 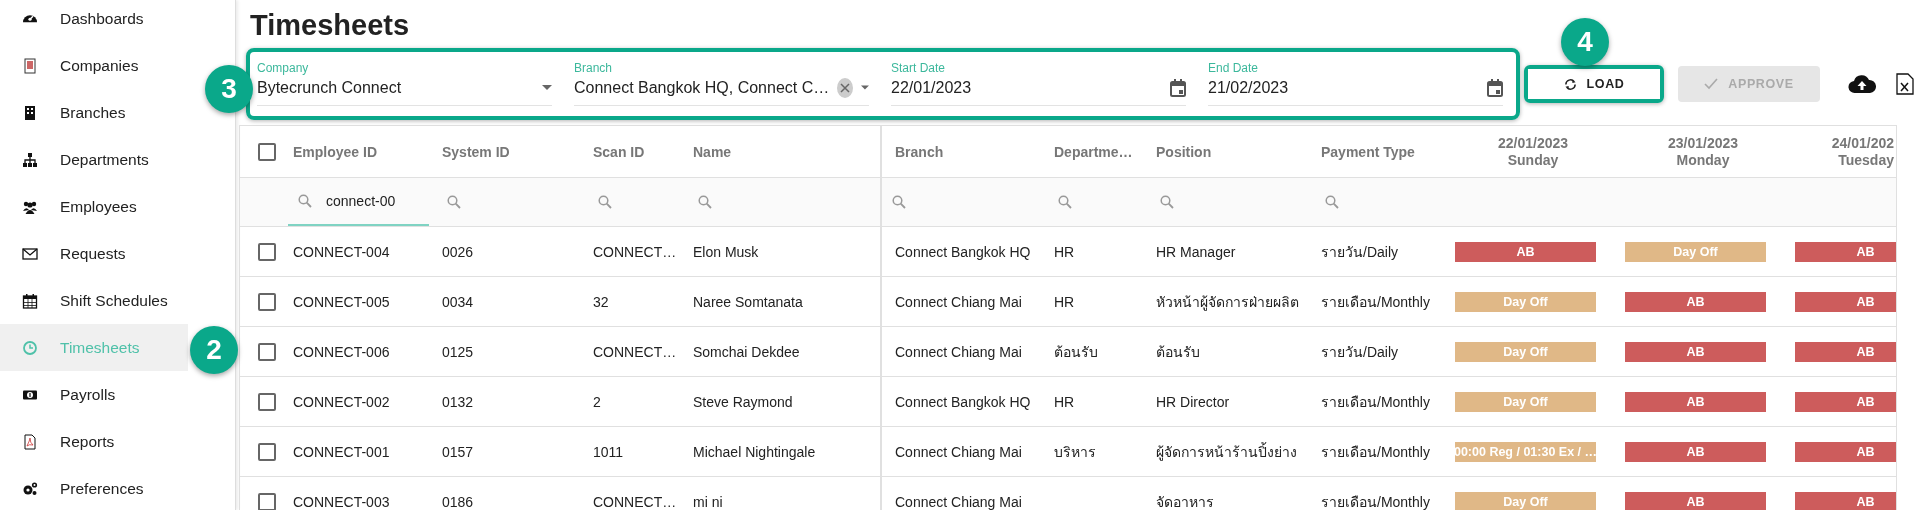 What do you see at coordinates (1226, 452) in the screenshot?
I see `table-cell-text: ผู้จัดการหน้าร้านปิ้งย่าง` at bounding box center [1226, 452].